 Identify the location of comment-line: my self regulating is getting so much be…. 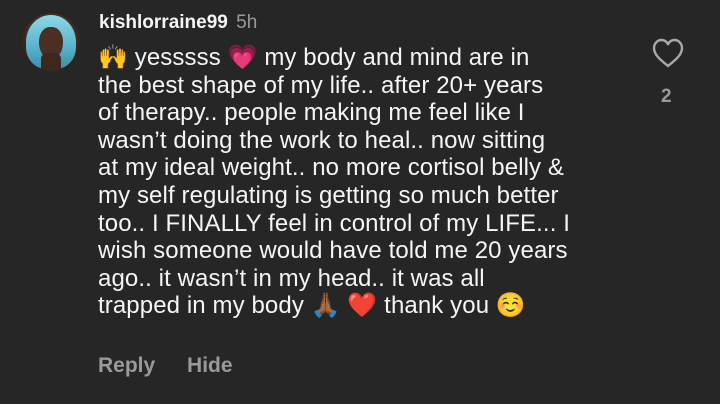
(328, 195).